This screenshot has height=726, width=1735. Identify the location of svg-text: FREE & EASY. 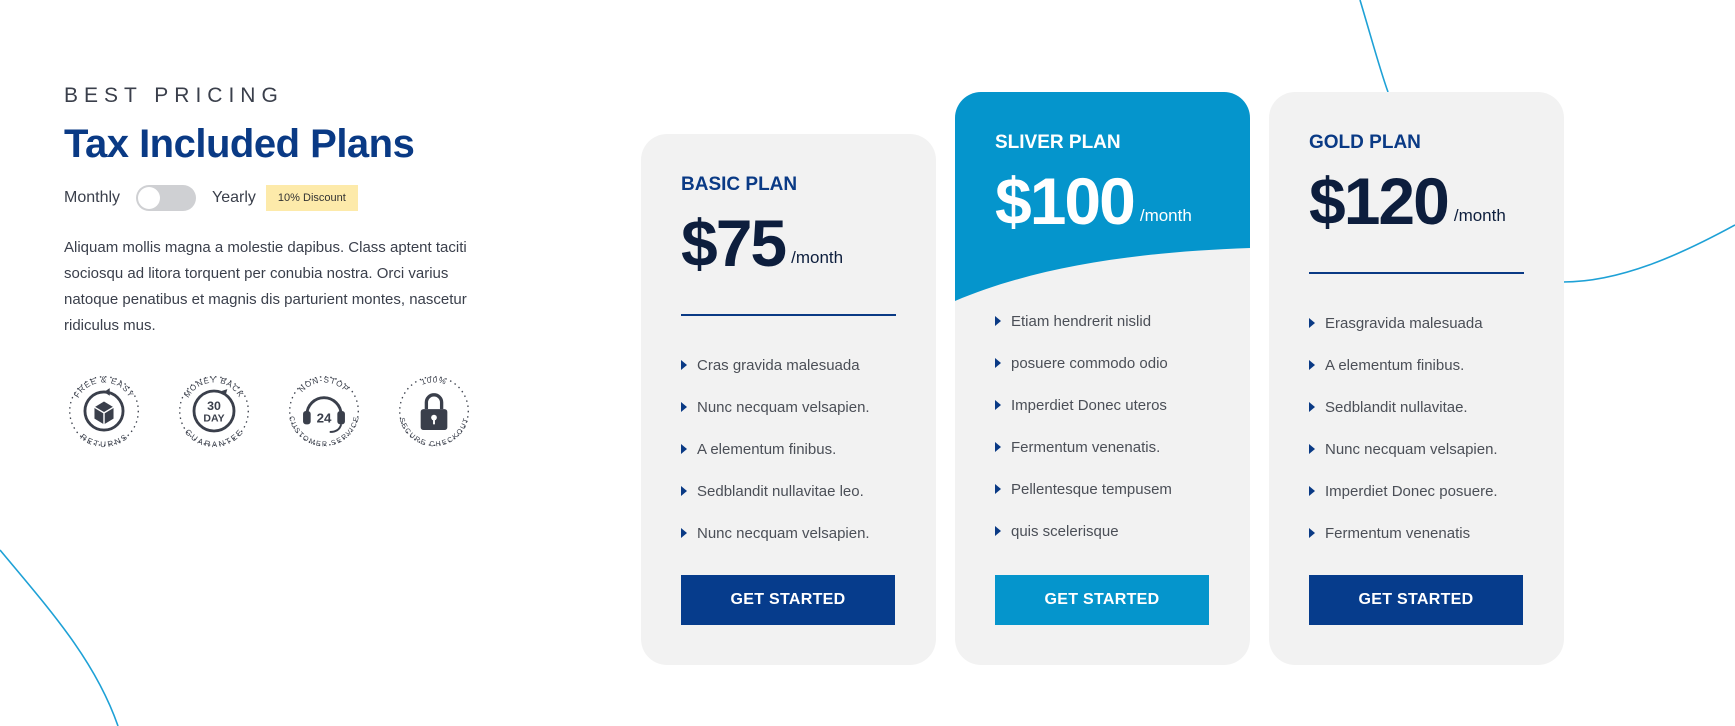
(103, 387).